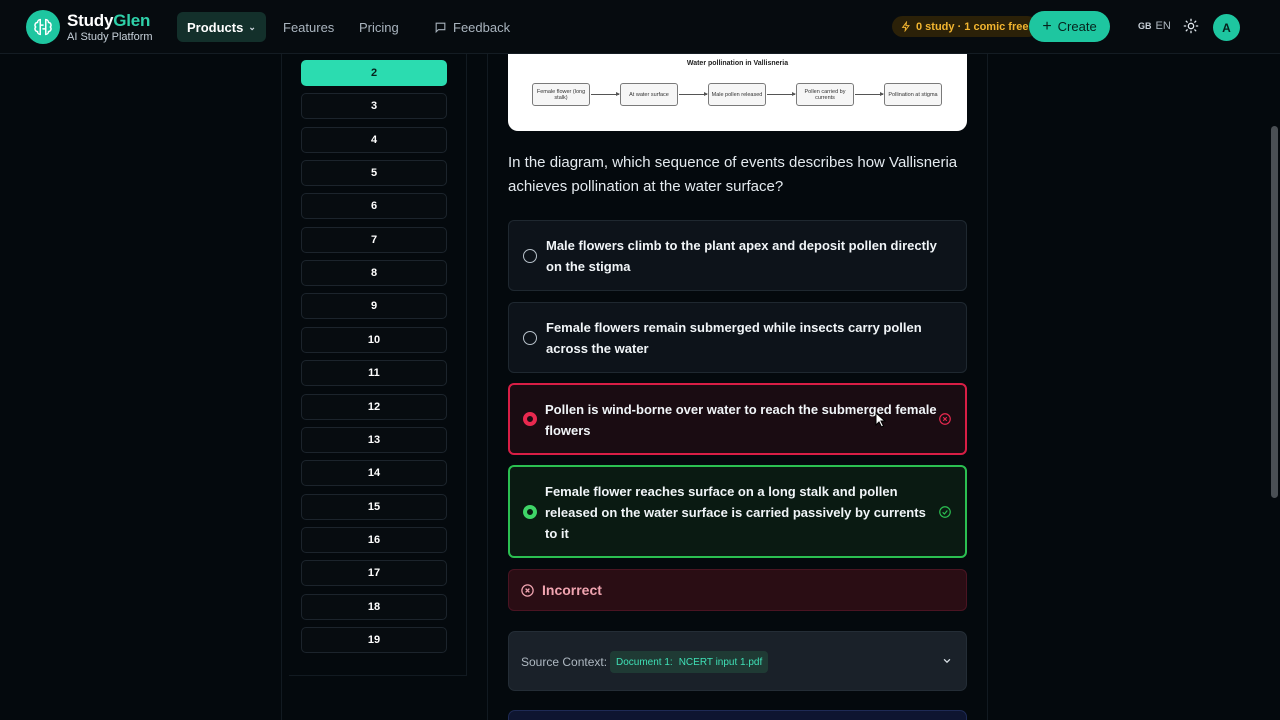  I want to click on brand-name: StudyGlen, so click(109, 20).